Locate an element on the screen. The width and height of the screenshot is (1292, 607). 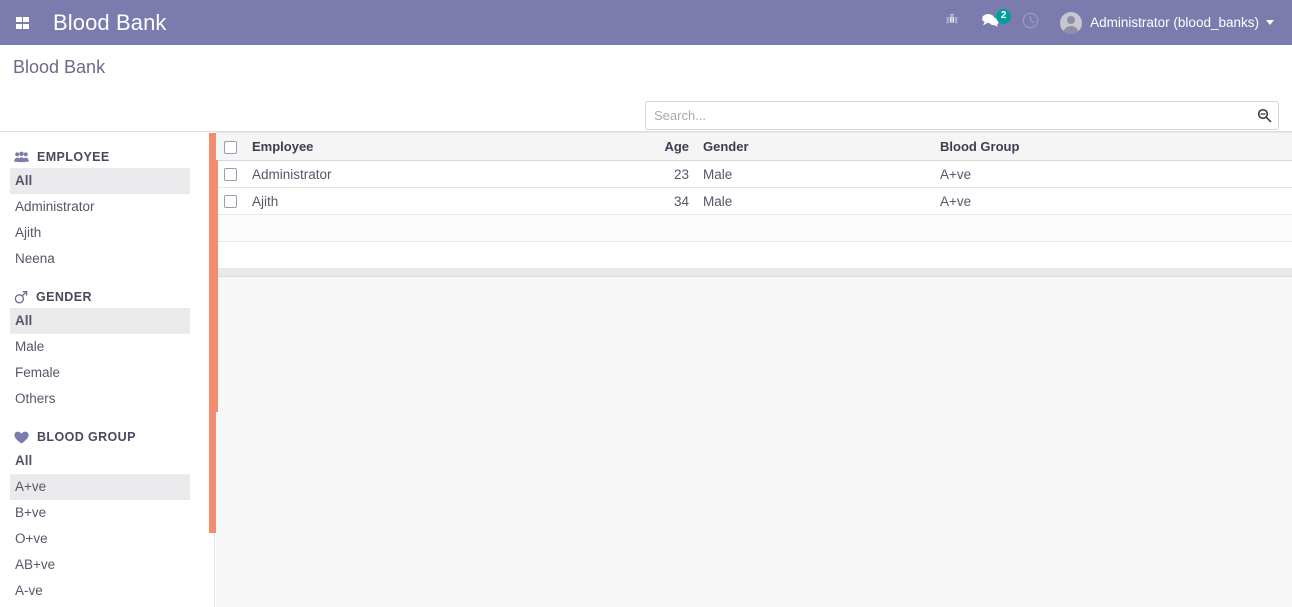
activities-menu is located at coordinates (1030, 22).